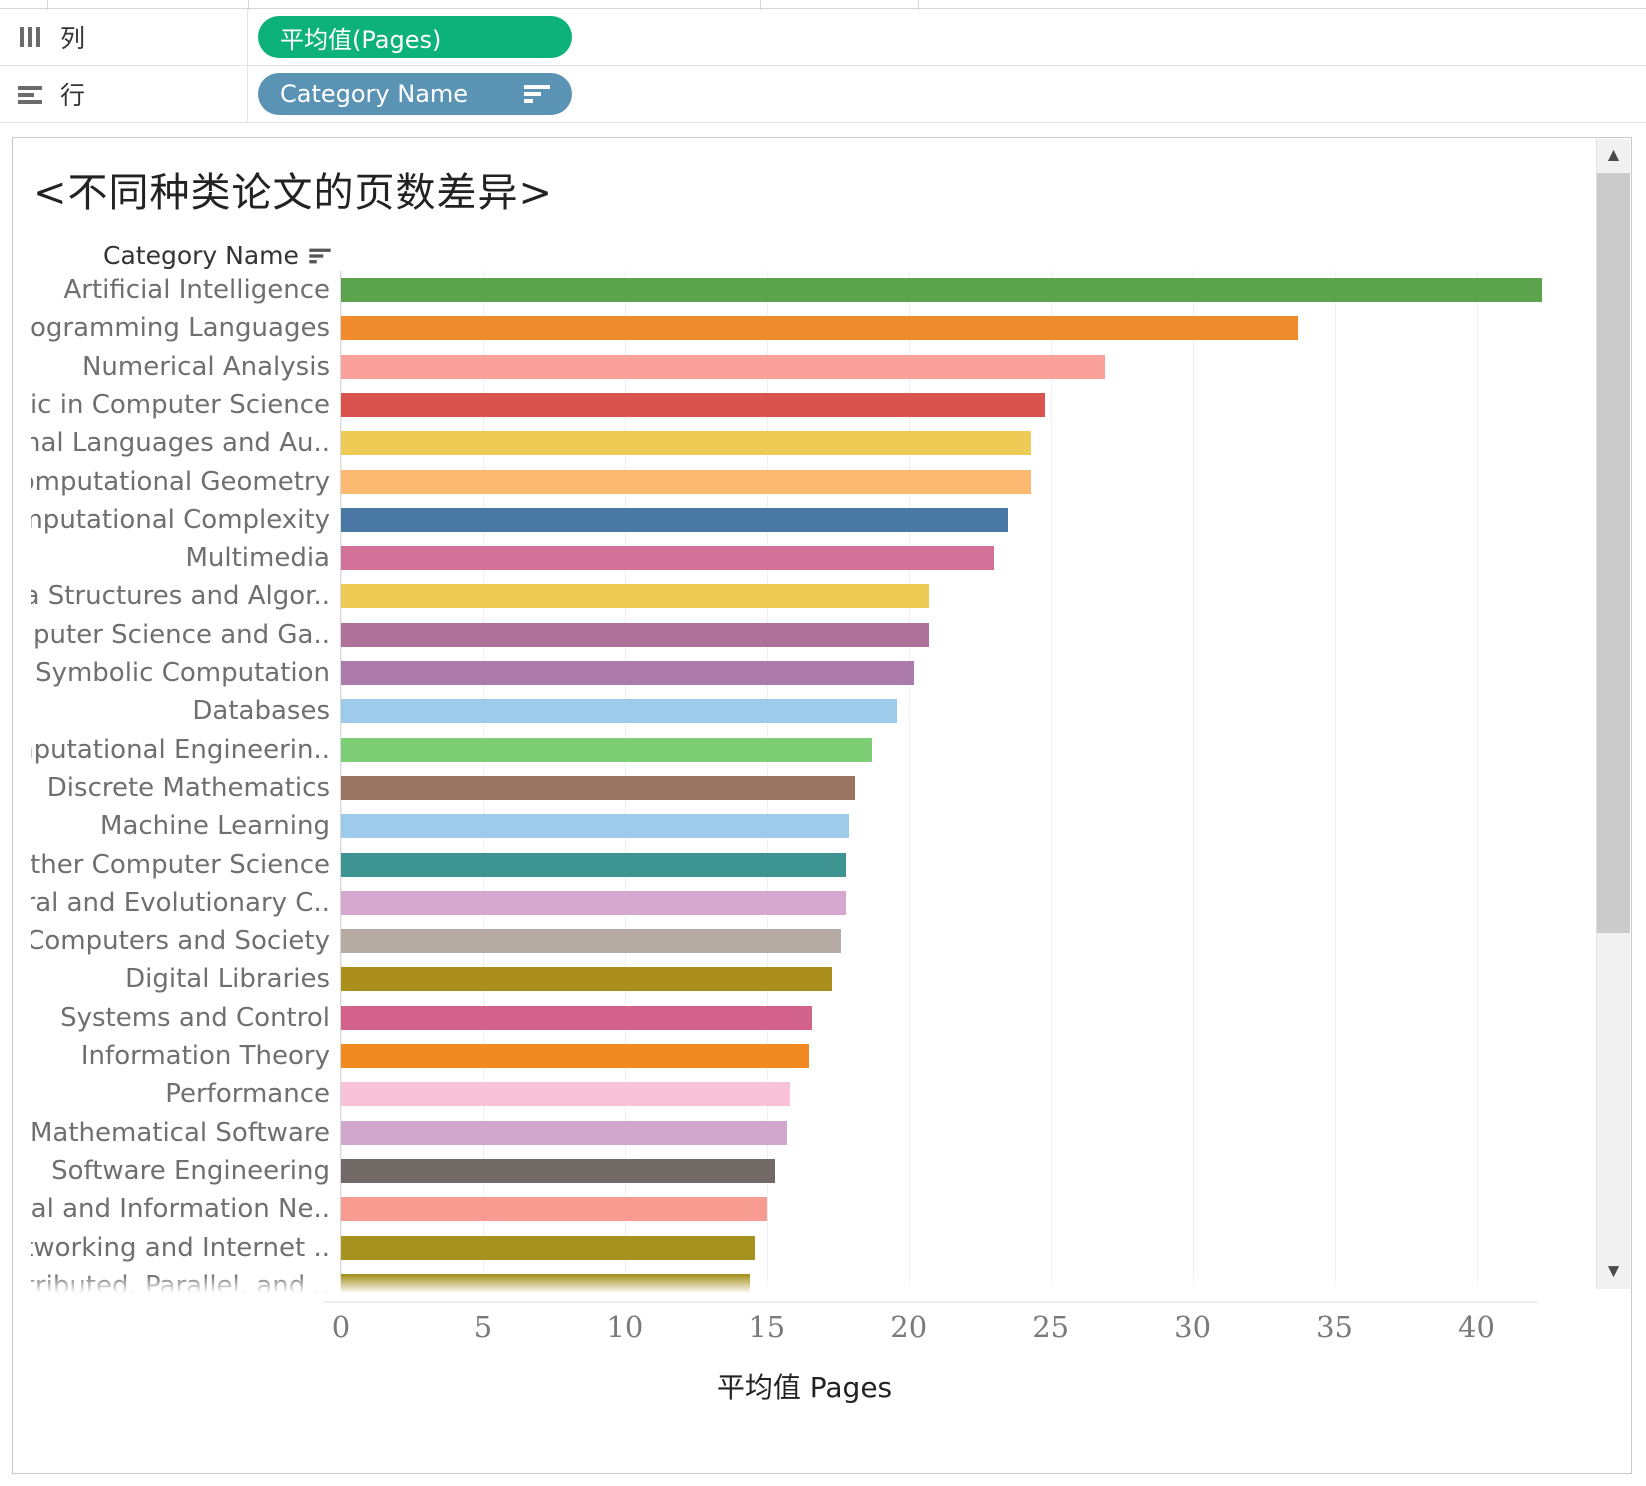  I want to click on rows-shelf-label: 行, so click(124, 94).